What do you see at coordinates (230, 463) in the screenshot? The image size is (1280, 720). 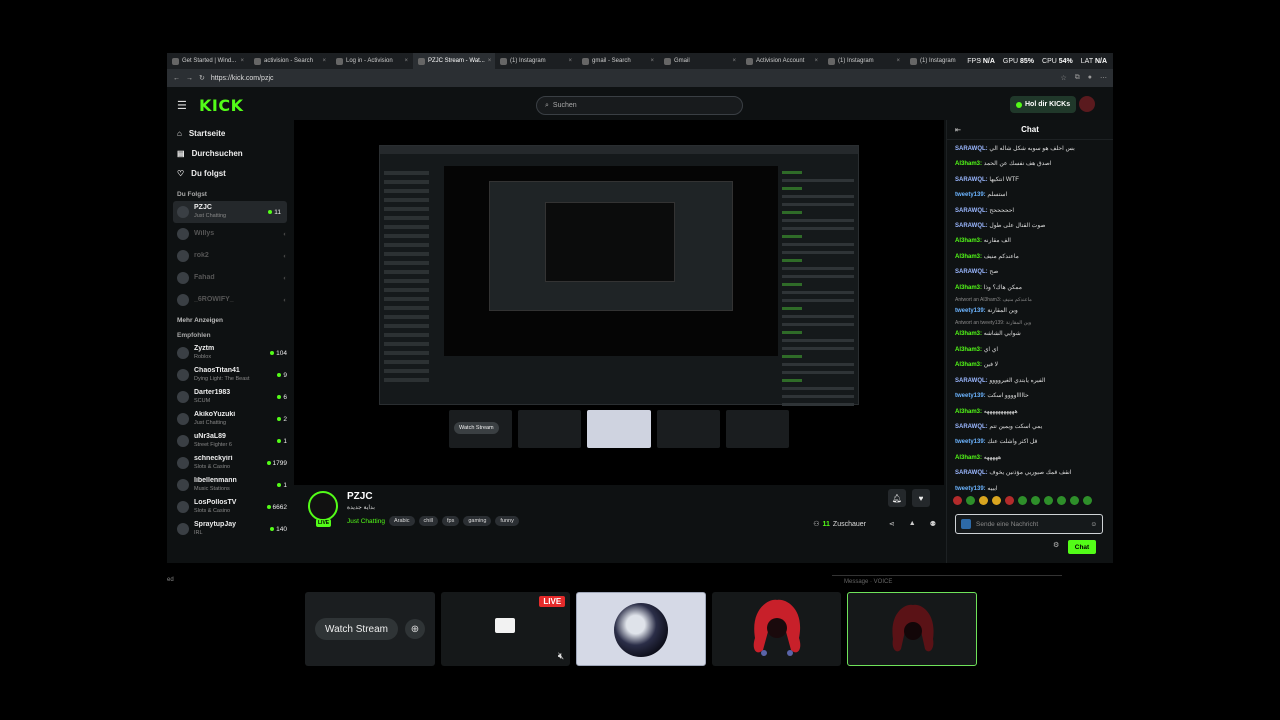 I see `sidebar-channel: schneckyiri Slots & Casino 1799` at bounding box center [230, 463].